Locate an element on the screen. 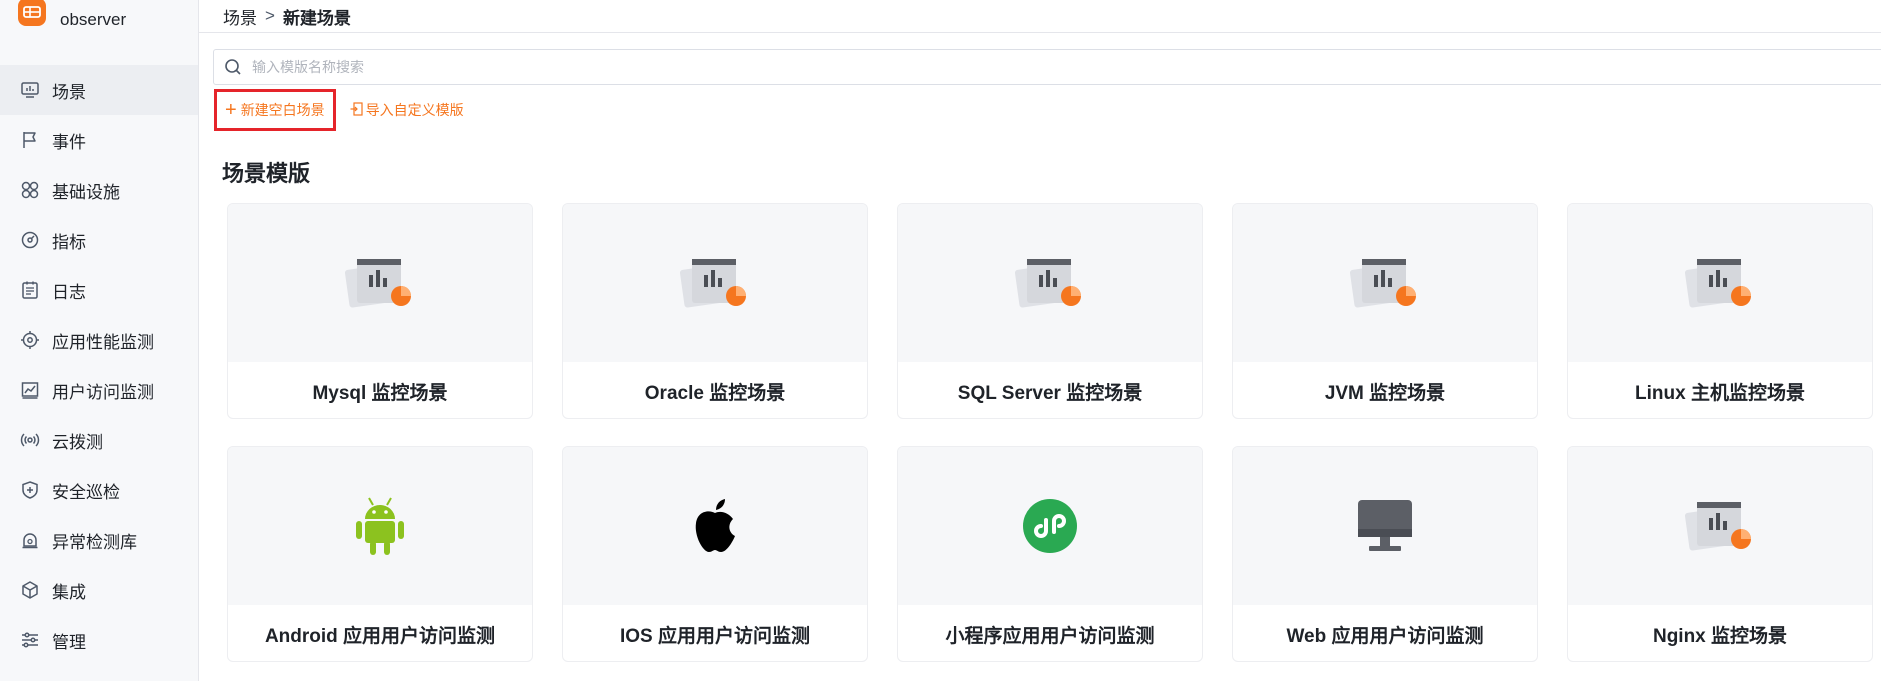  new-blank-scene-button: + 新建空白场景 is located at coordinates (275, 110).